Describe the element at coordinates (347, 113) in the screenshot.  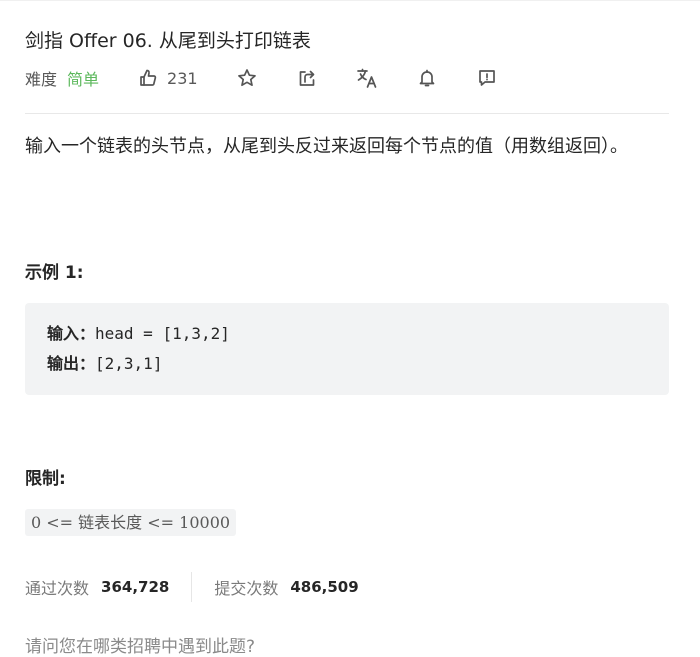
I see `header-divider` at that location.